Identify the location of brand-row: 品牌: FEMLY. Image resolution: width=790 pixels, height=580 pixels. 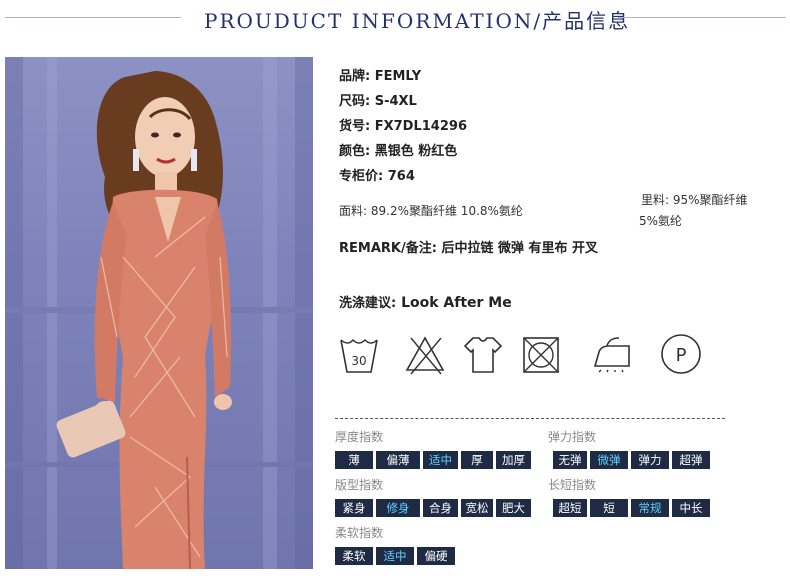
(380, 74).